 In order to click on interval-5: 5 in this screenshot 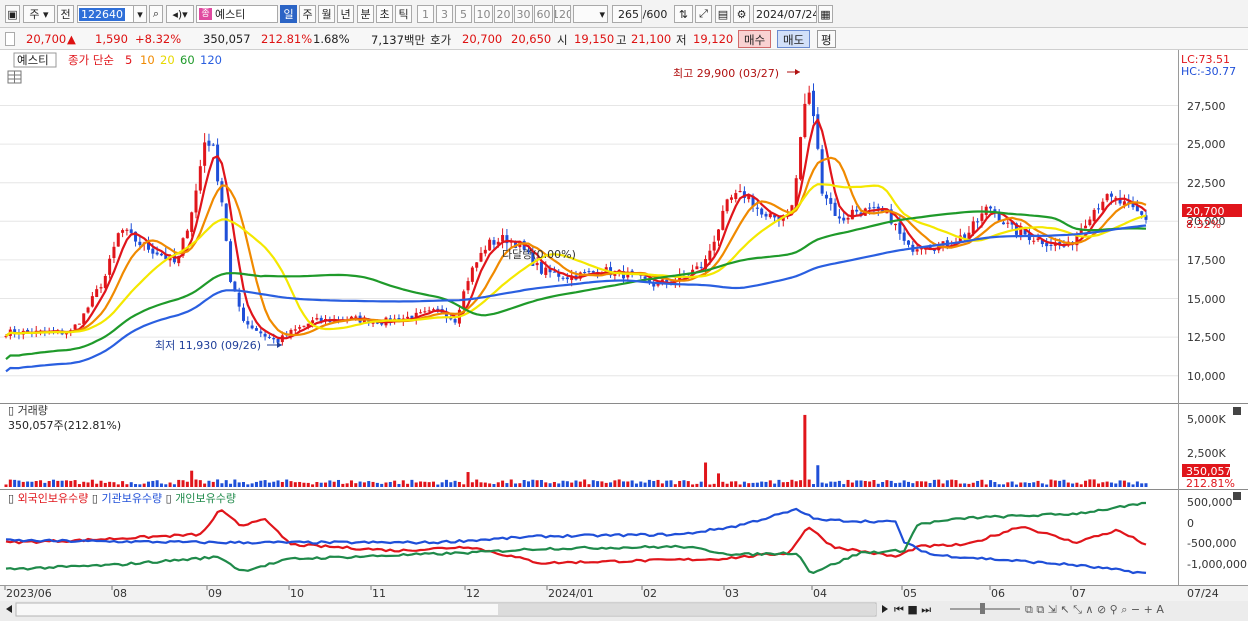, I will do `click(463, 14)`.